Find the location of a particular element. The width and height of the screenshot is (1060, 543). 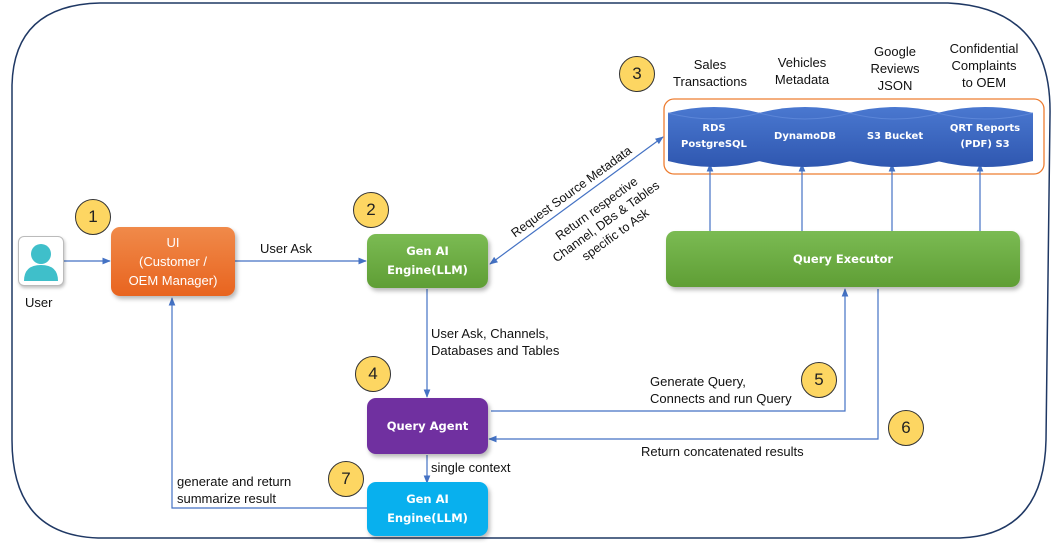

step-badge-6: 6 is located at coordinates (906, 428).